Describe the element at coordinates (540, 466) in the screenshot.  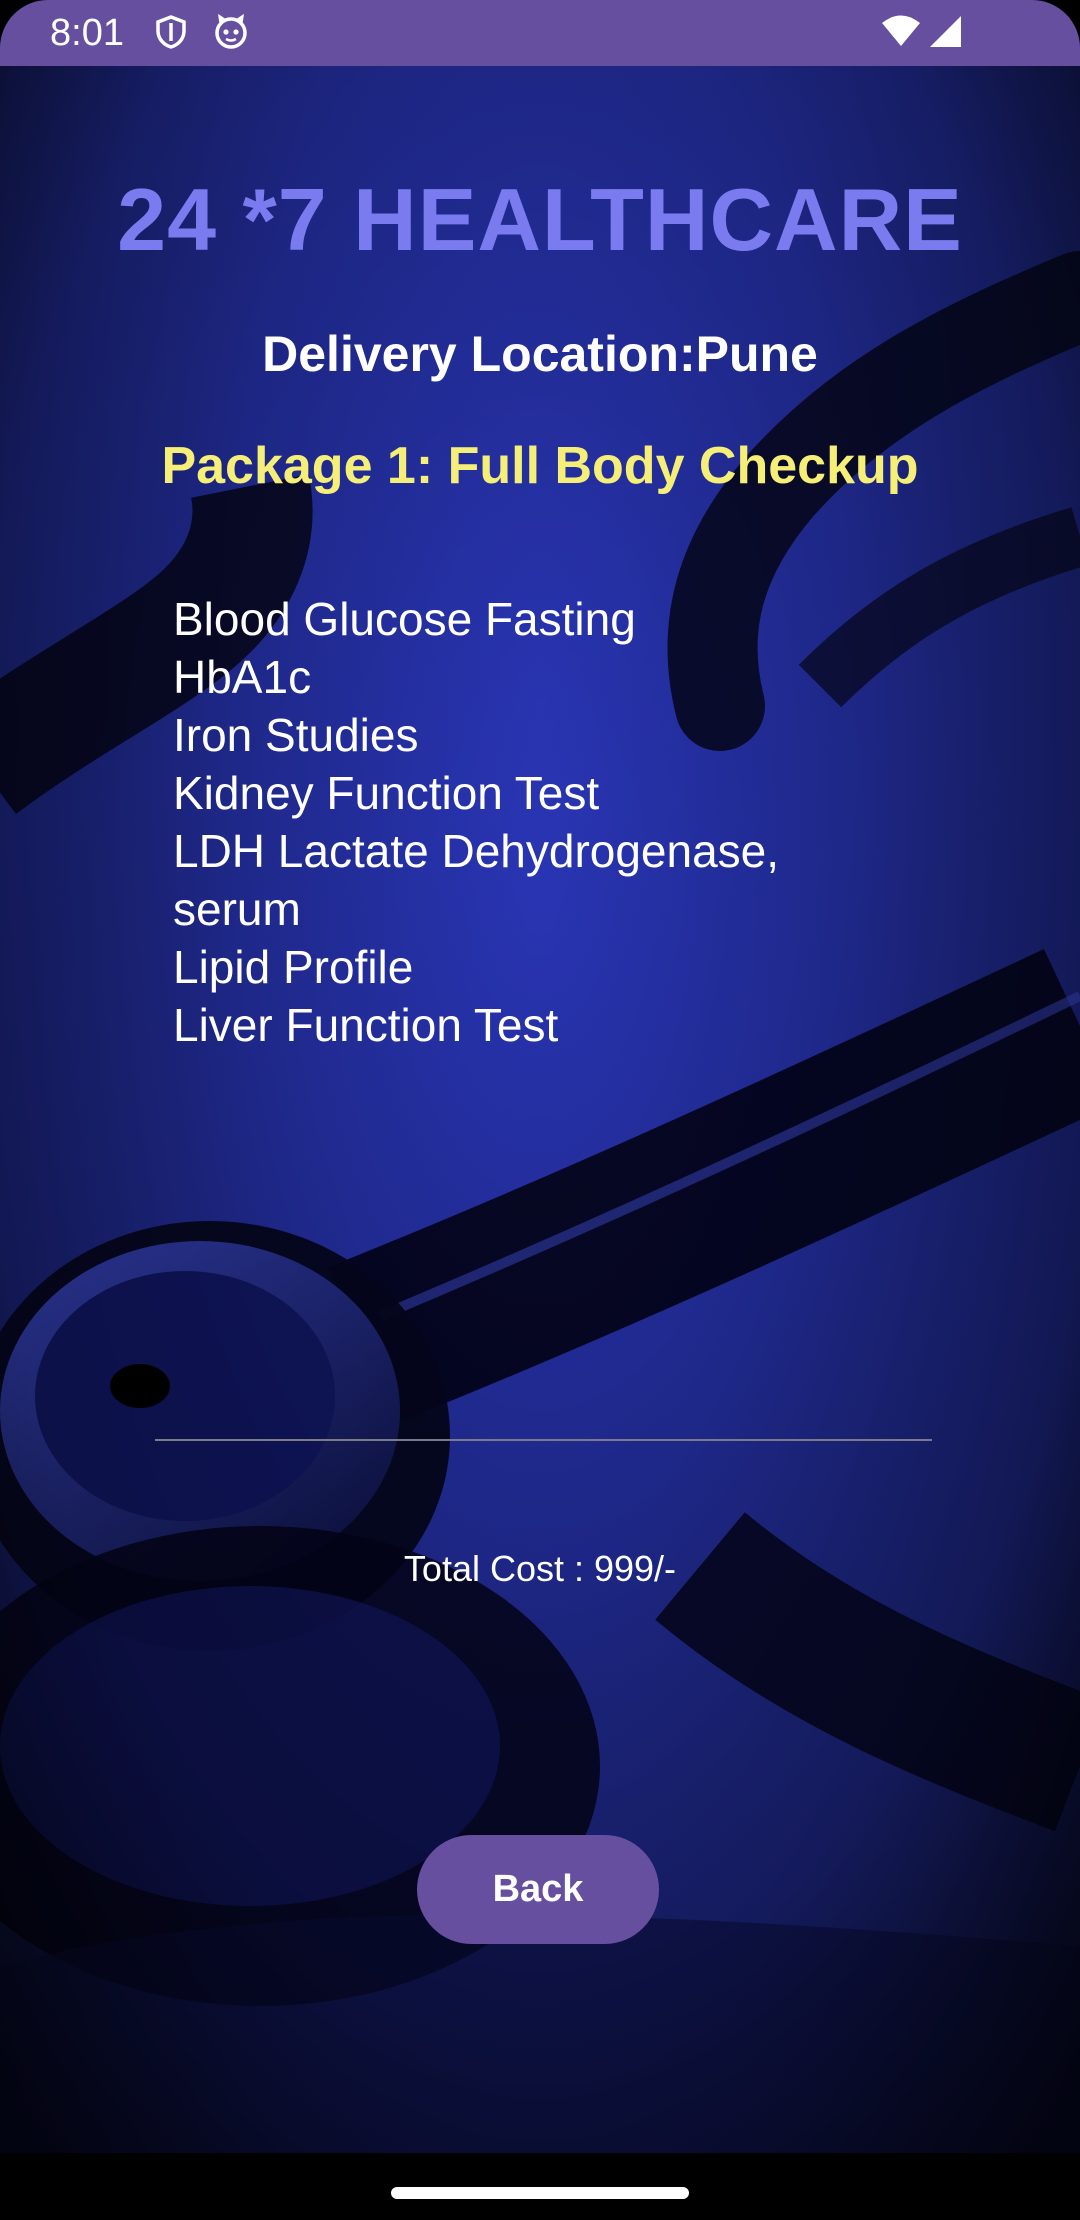
I see `package-title: Package 1: Full Body Checkup` at that location.